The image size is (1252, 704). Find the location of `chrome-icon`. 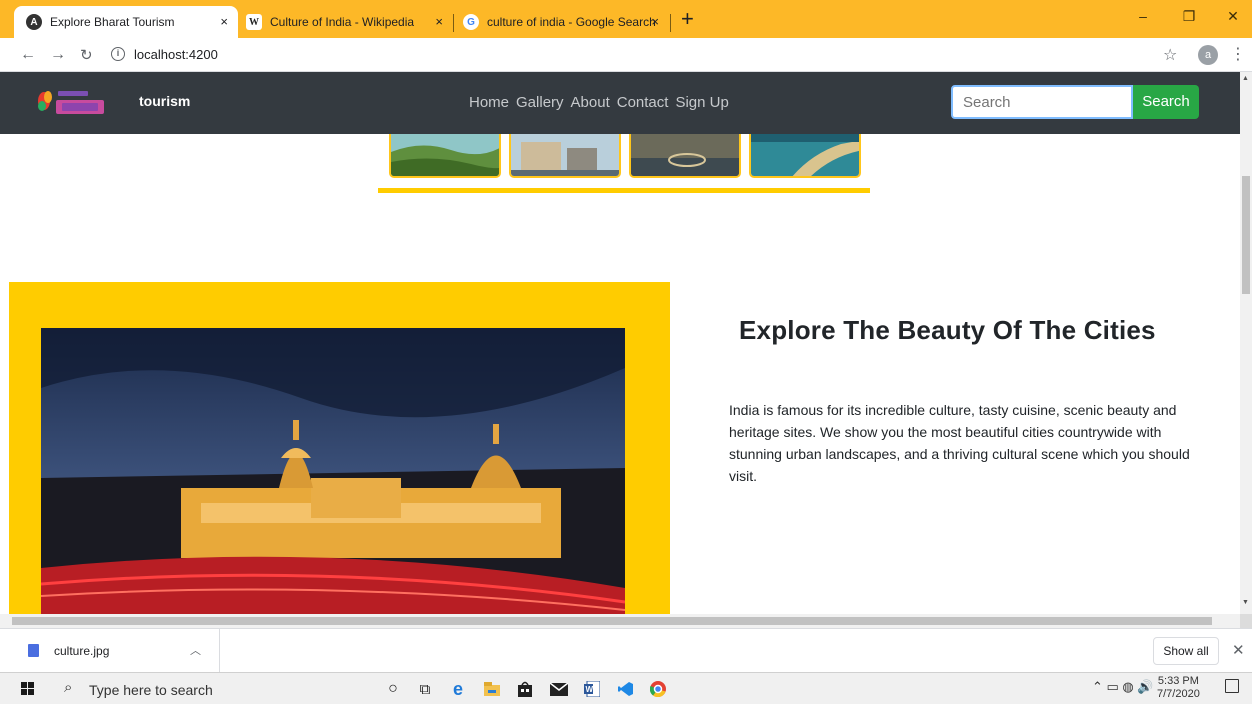

chrome-icon is located at coordinates (658, 689).